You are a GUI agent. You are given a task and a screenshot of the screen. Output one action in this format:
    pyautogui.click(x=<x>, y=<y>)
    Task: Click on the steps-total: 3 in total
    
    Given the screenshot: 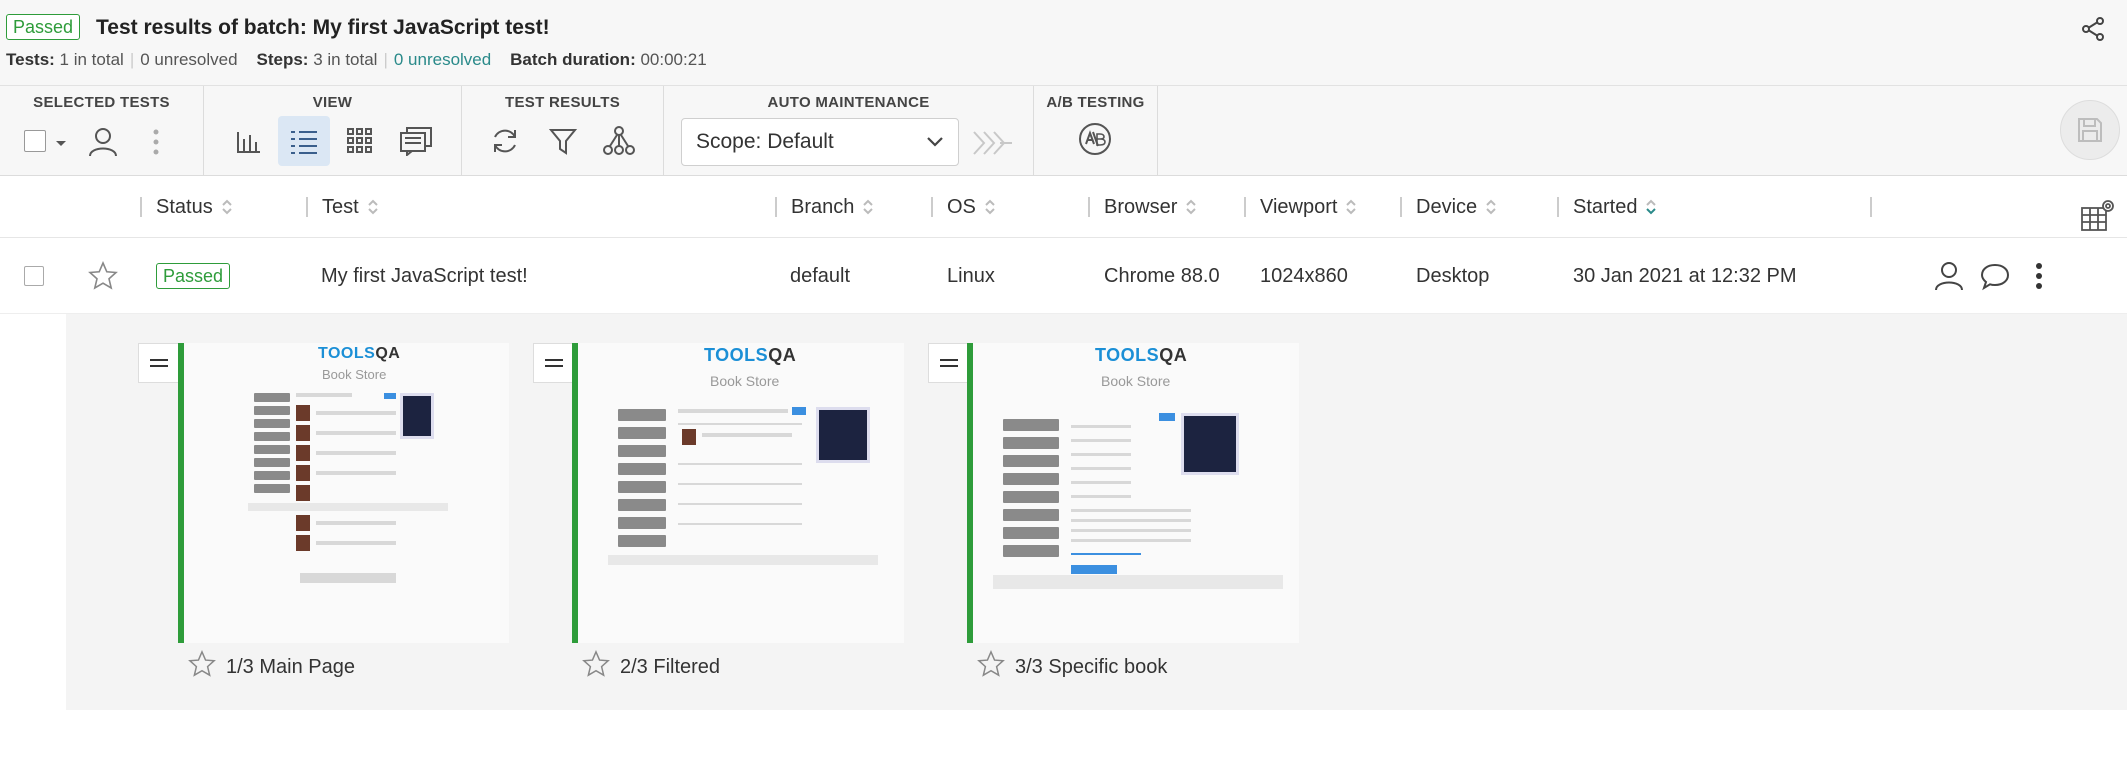 What is the action you would take?
    pyautogui.click(x=345, y=59)
    